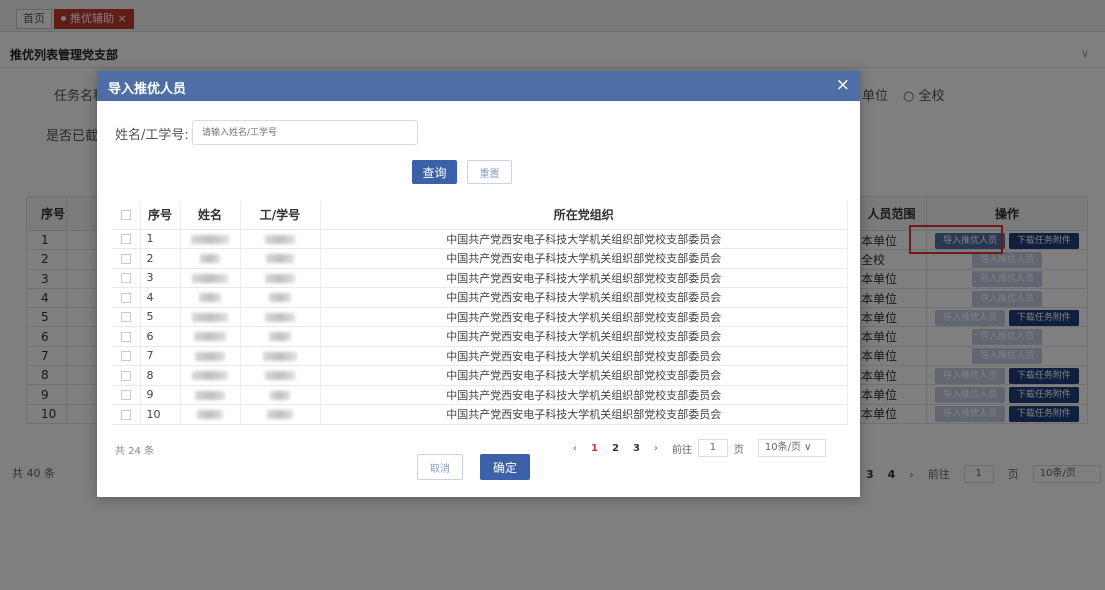 This screenshot has height=590, width=1105. I want to click on row-index: 10, so click(160, 414).